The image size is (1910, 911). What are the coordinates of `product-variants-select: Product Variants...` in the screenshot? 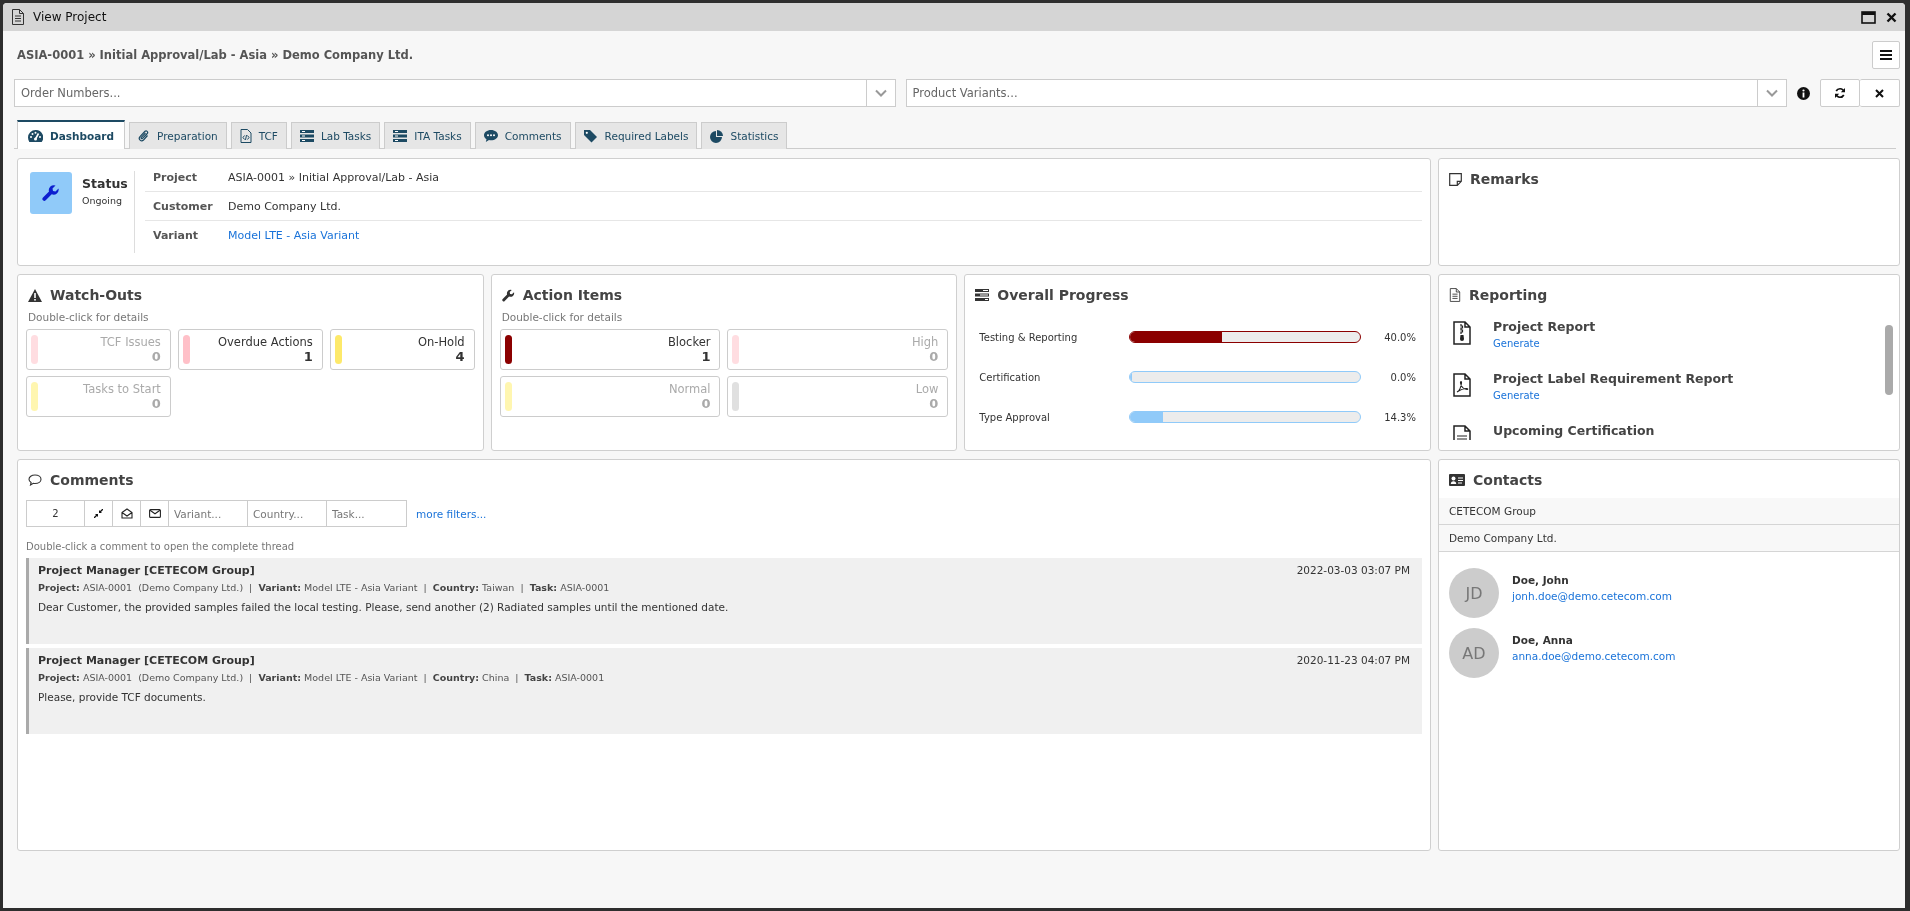 It's located at (1331, 93).